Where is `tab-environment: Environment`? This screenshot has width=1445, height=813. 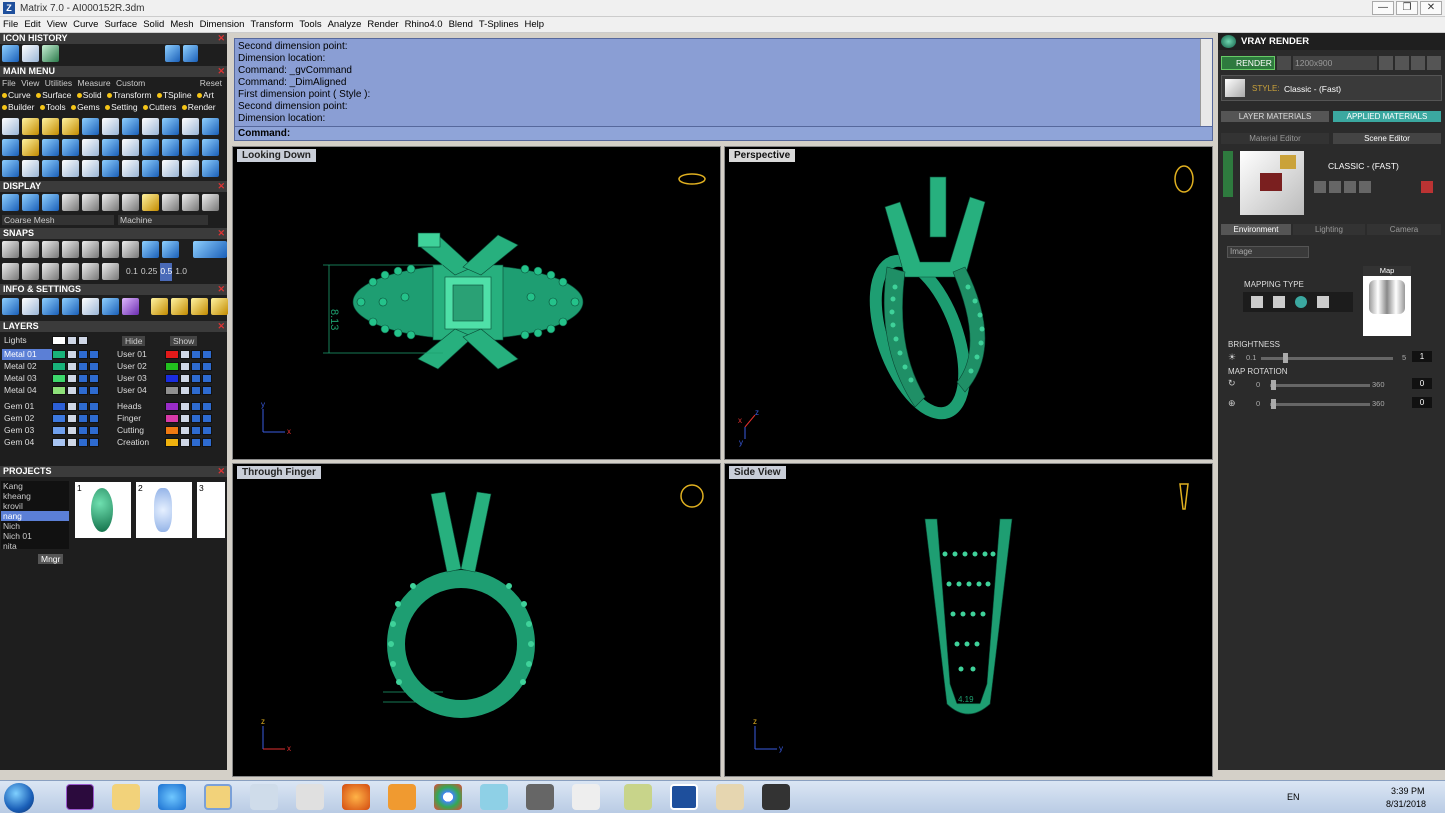 tab-environment: Environment is located at coordinates (1256, 229).